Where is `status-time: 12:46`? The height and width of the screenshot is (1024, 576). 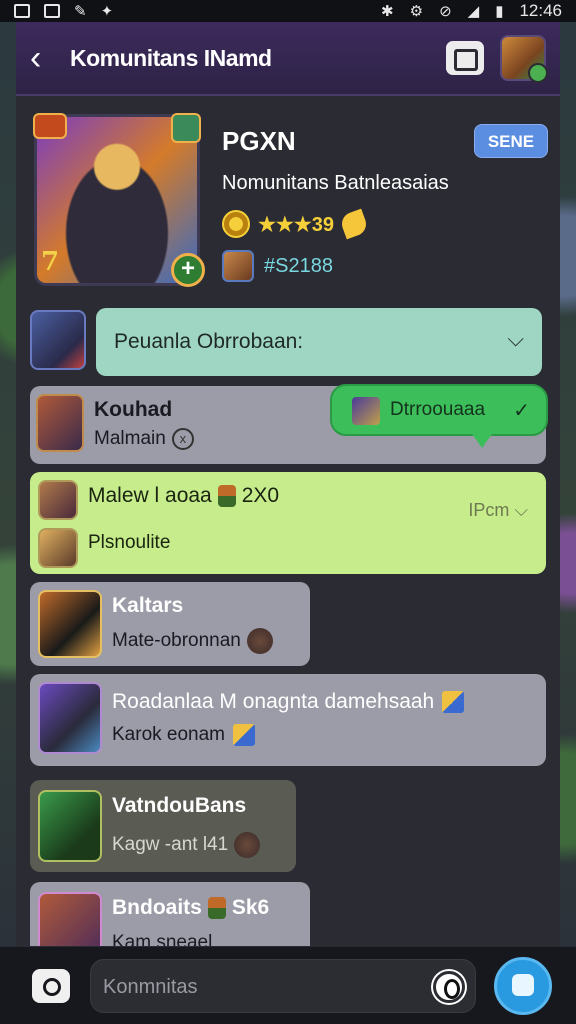 status-time: 12:46 is located at coordinates (540, 10).